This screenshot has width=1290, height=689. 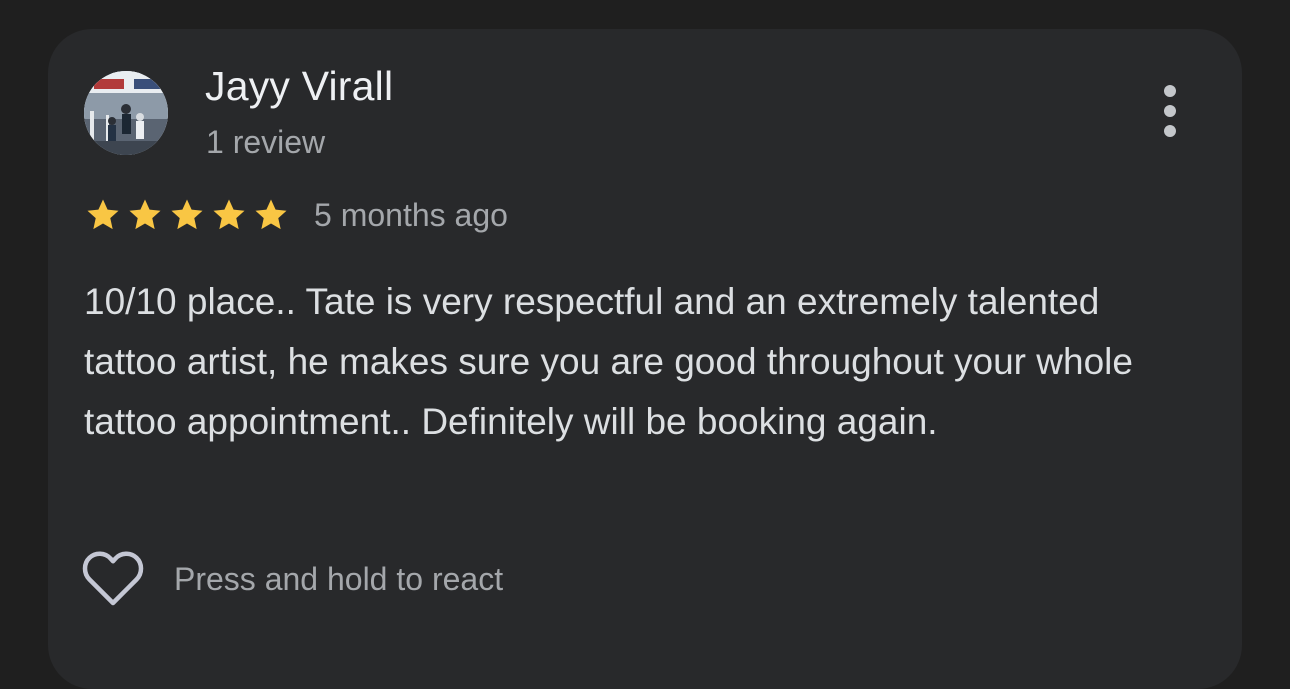 I want to click on star-rating, so click(x=187, y=215).